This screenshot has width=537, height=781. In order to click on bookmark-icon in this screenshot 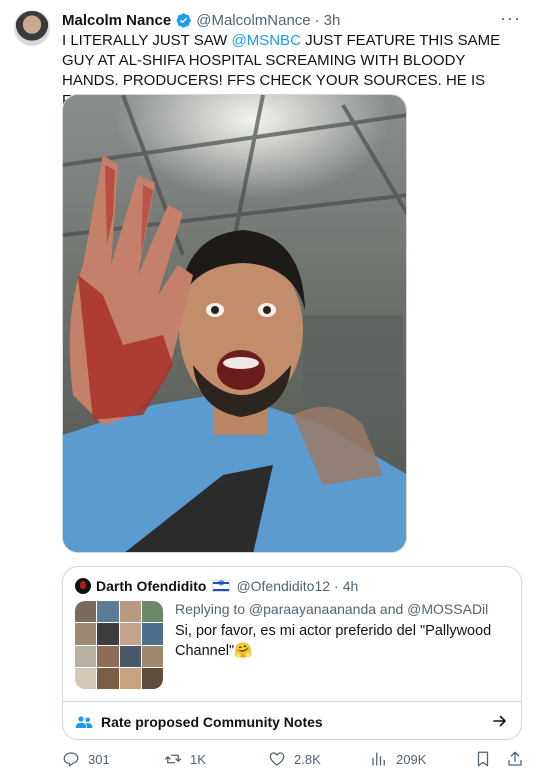, I will do `click(483, 759)`.